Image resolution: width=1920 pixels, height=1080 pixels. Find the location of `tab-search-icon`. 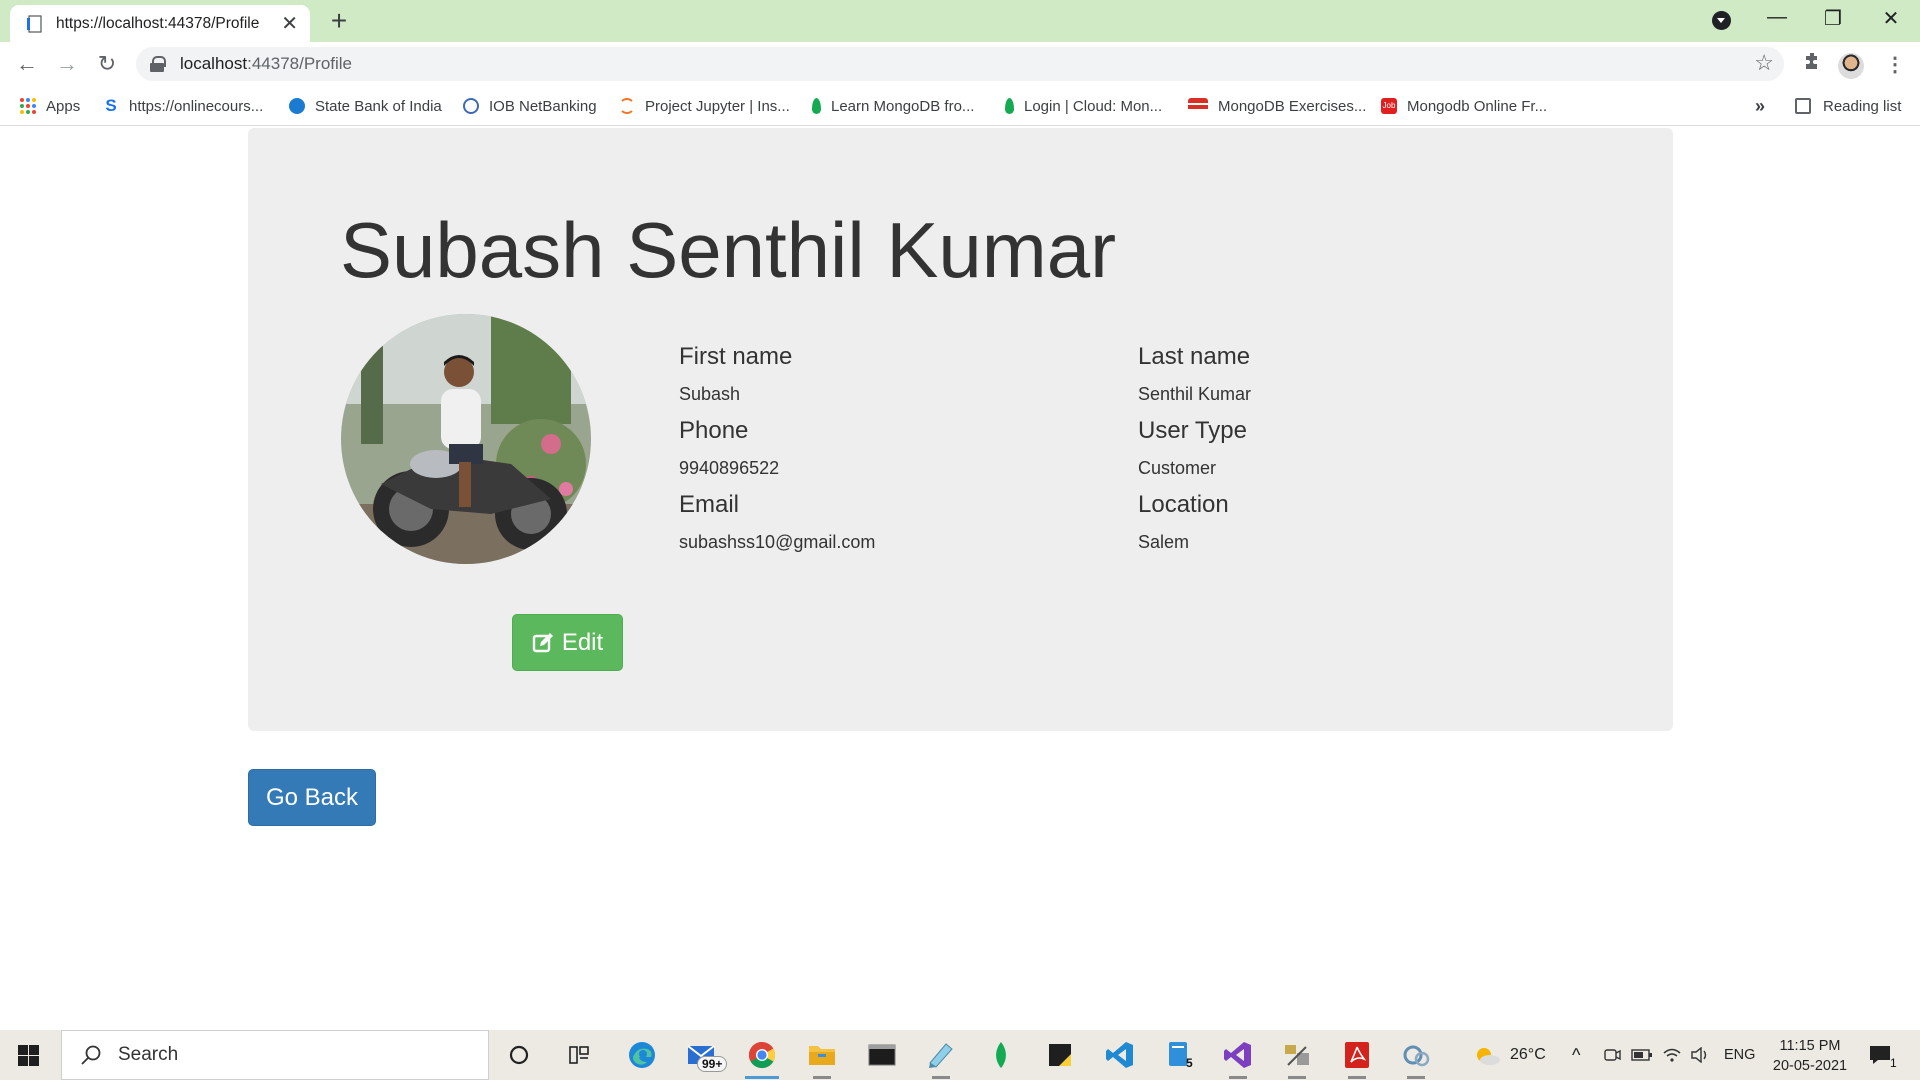

tab-search-icon is located at coordinates (1721, 20).